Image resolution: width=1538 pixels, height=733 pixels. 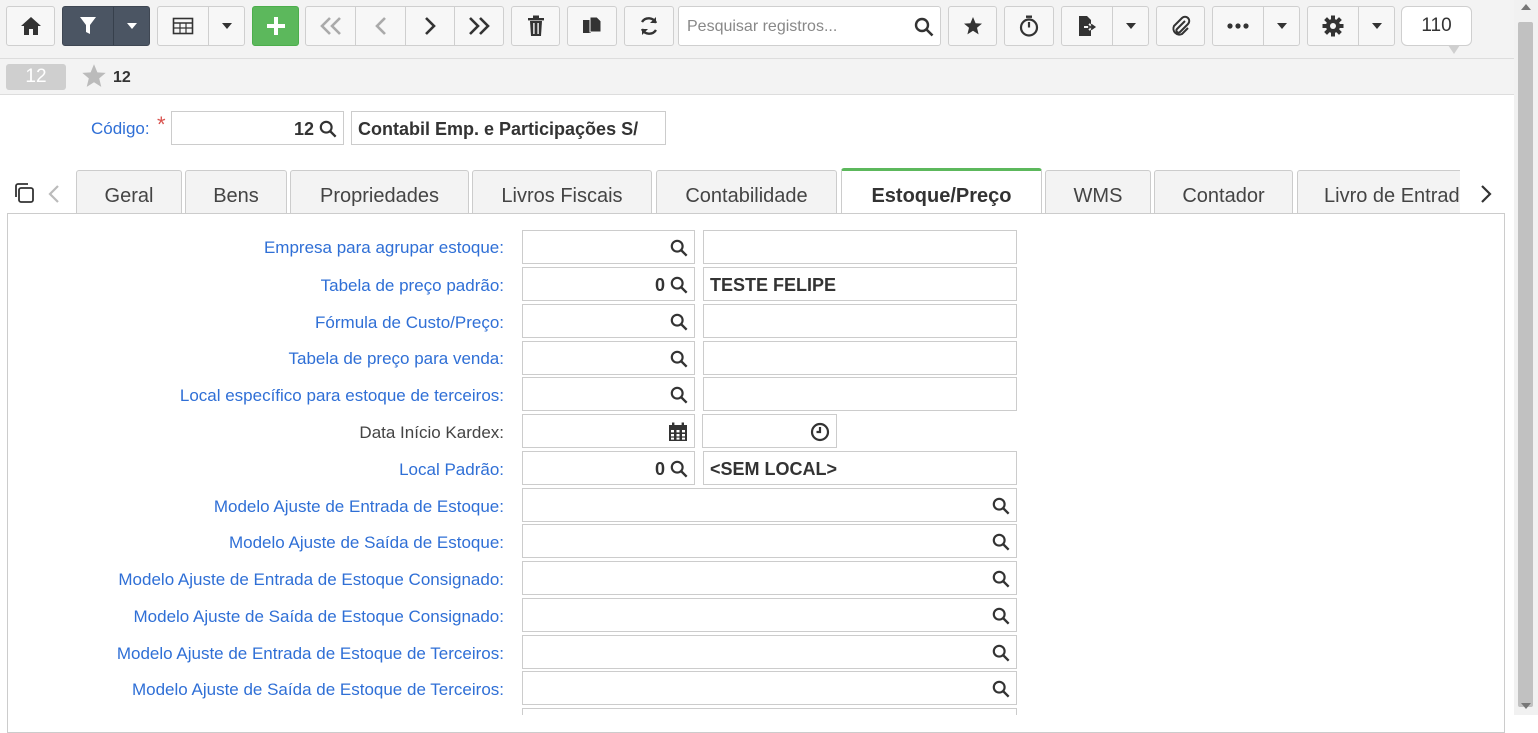 What do you see at coordinates (257, 128) in the screenshot?
I see `codigo-input: 12` at bounding box center [257, 128].